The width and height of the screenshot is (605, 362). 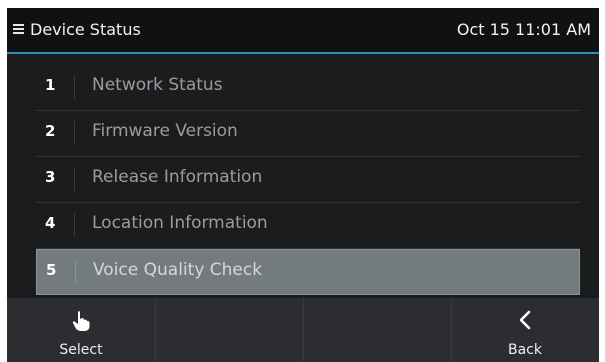 What do you see at coordinates (50, 85) in the screenshot?
I see `menu-item-number: 1` at bounding box center [50, 85].